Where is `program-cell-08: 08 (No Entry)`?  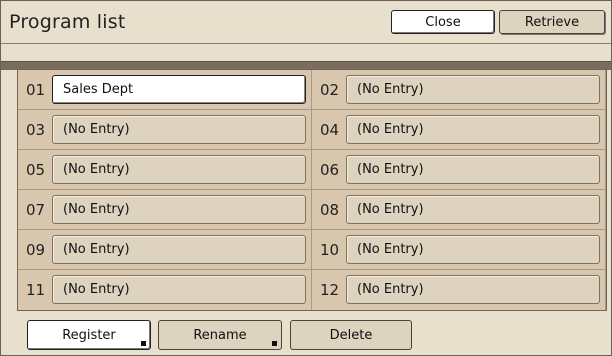
program-cell-08: 08 (No Entry) is located at coordinates (459, 210).